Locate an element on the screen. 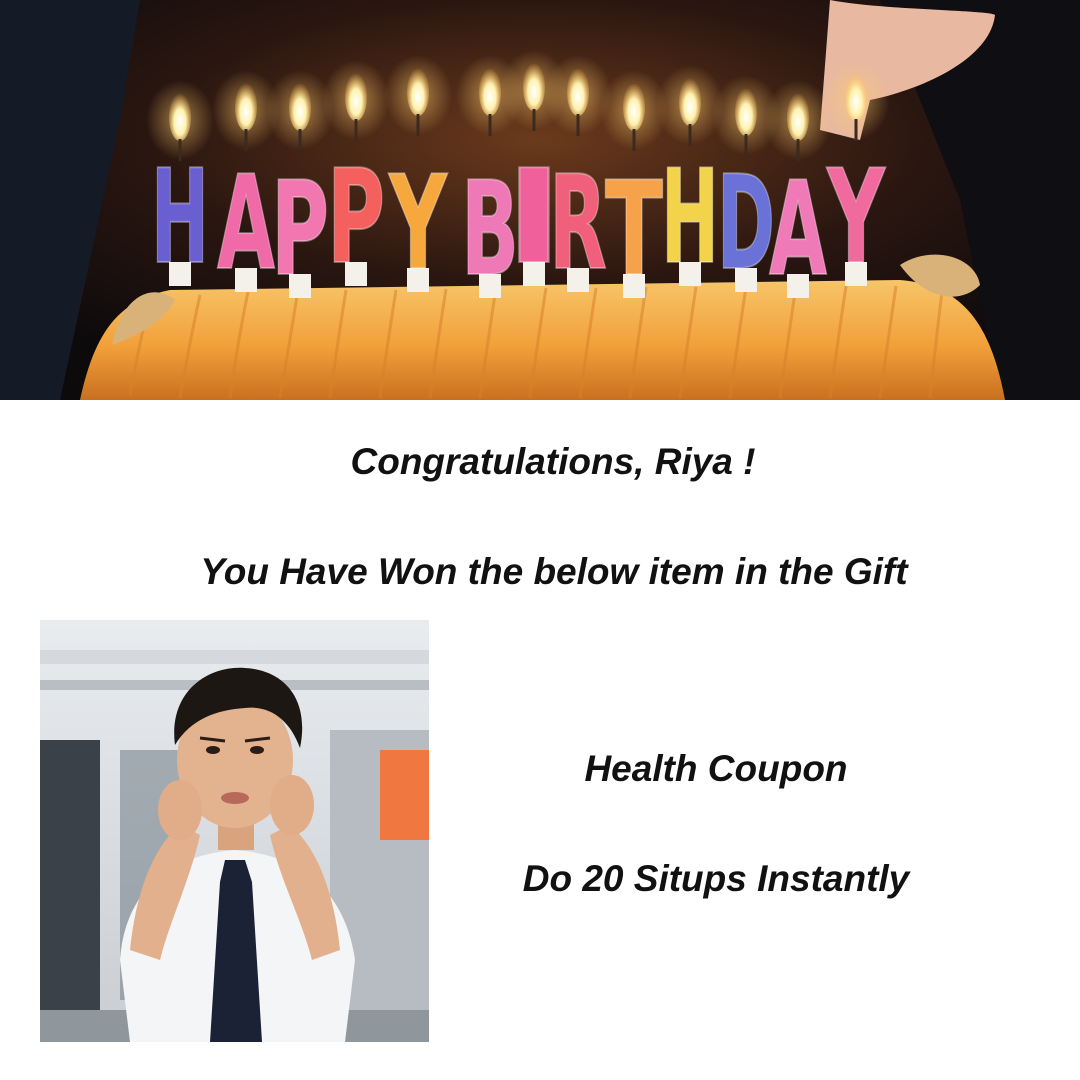 The width and height of the screenshot is (1080, 1080). candle-letter: R is located at coordinates (578, 223).